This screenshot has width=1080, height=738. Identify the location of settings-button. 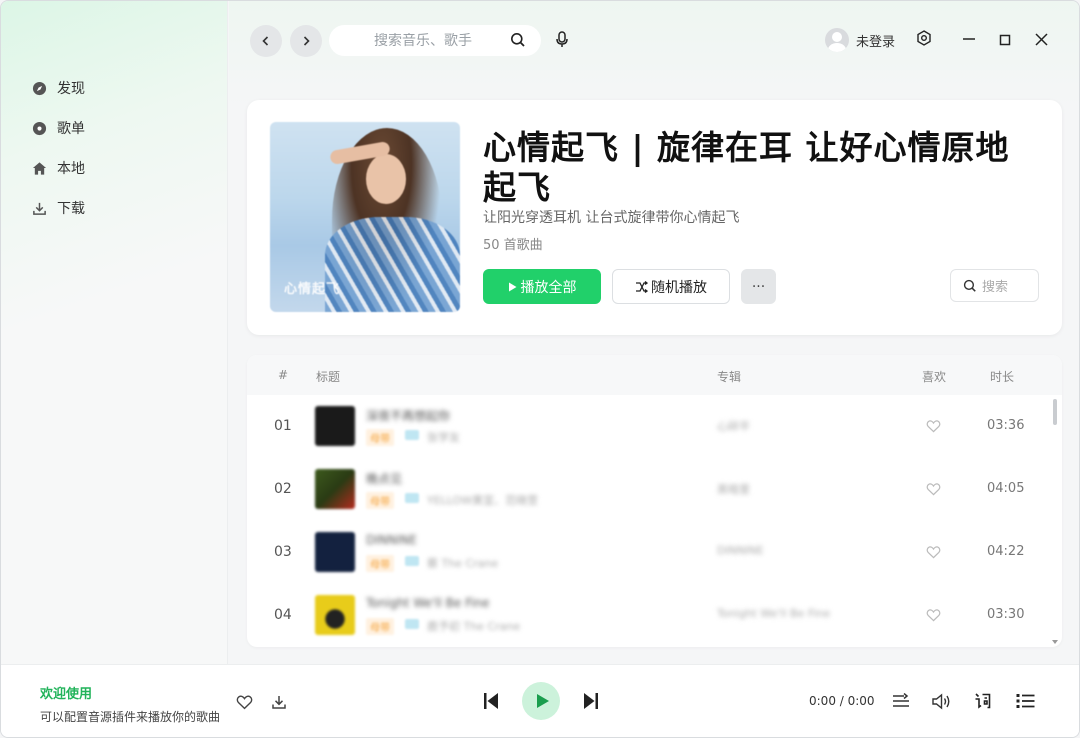
(924, 40).